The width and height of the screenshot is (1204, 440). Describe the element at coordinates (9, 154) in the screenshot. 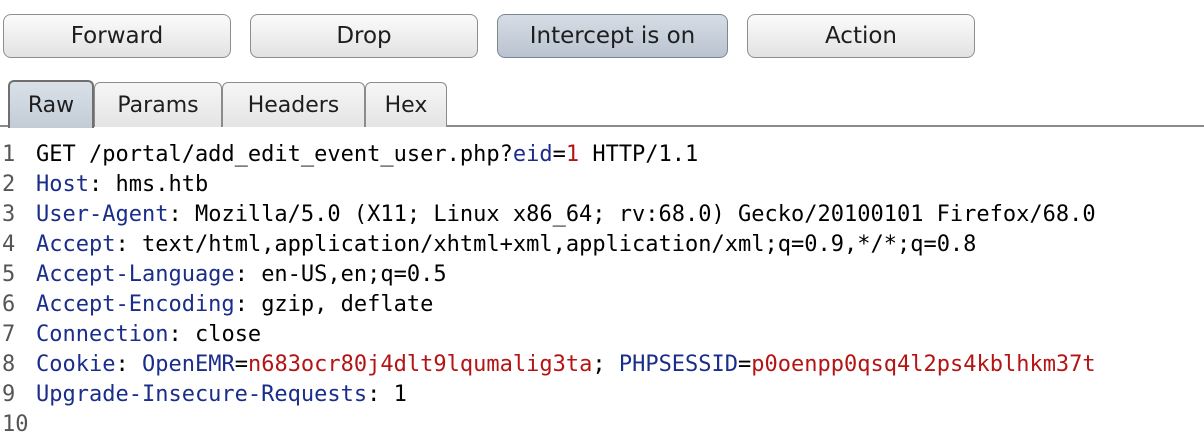

I see `line-number: 1` at that location.